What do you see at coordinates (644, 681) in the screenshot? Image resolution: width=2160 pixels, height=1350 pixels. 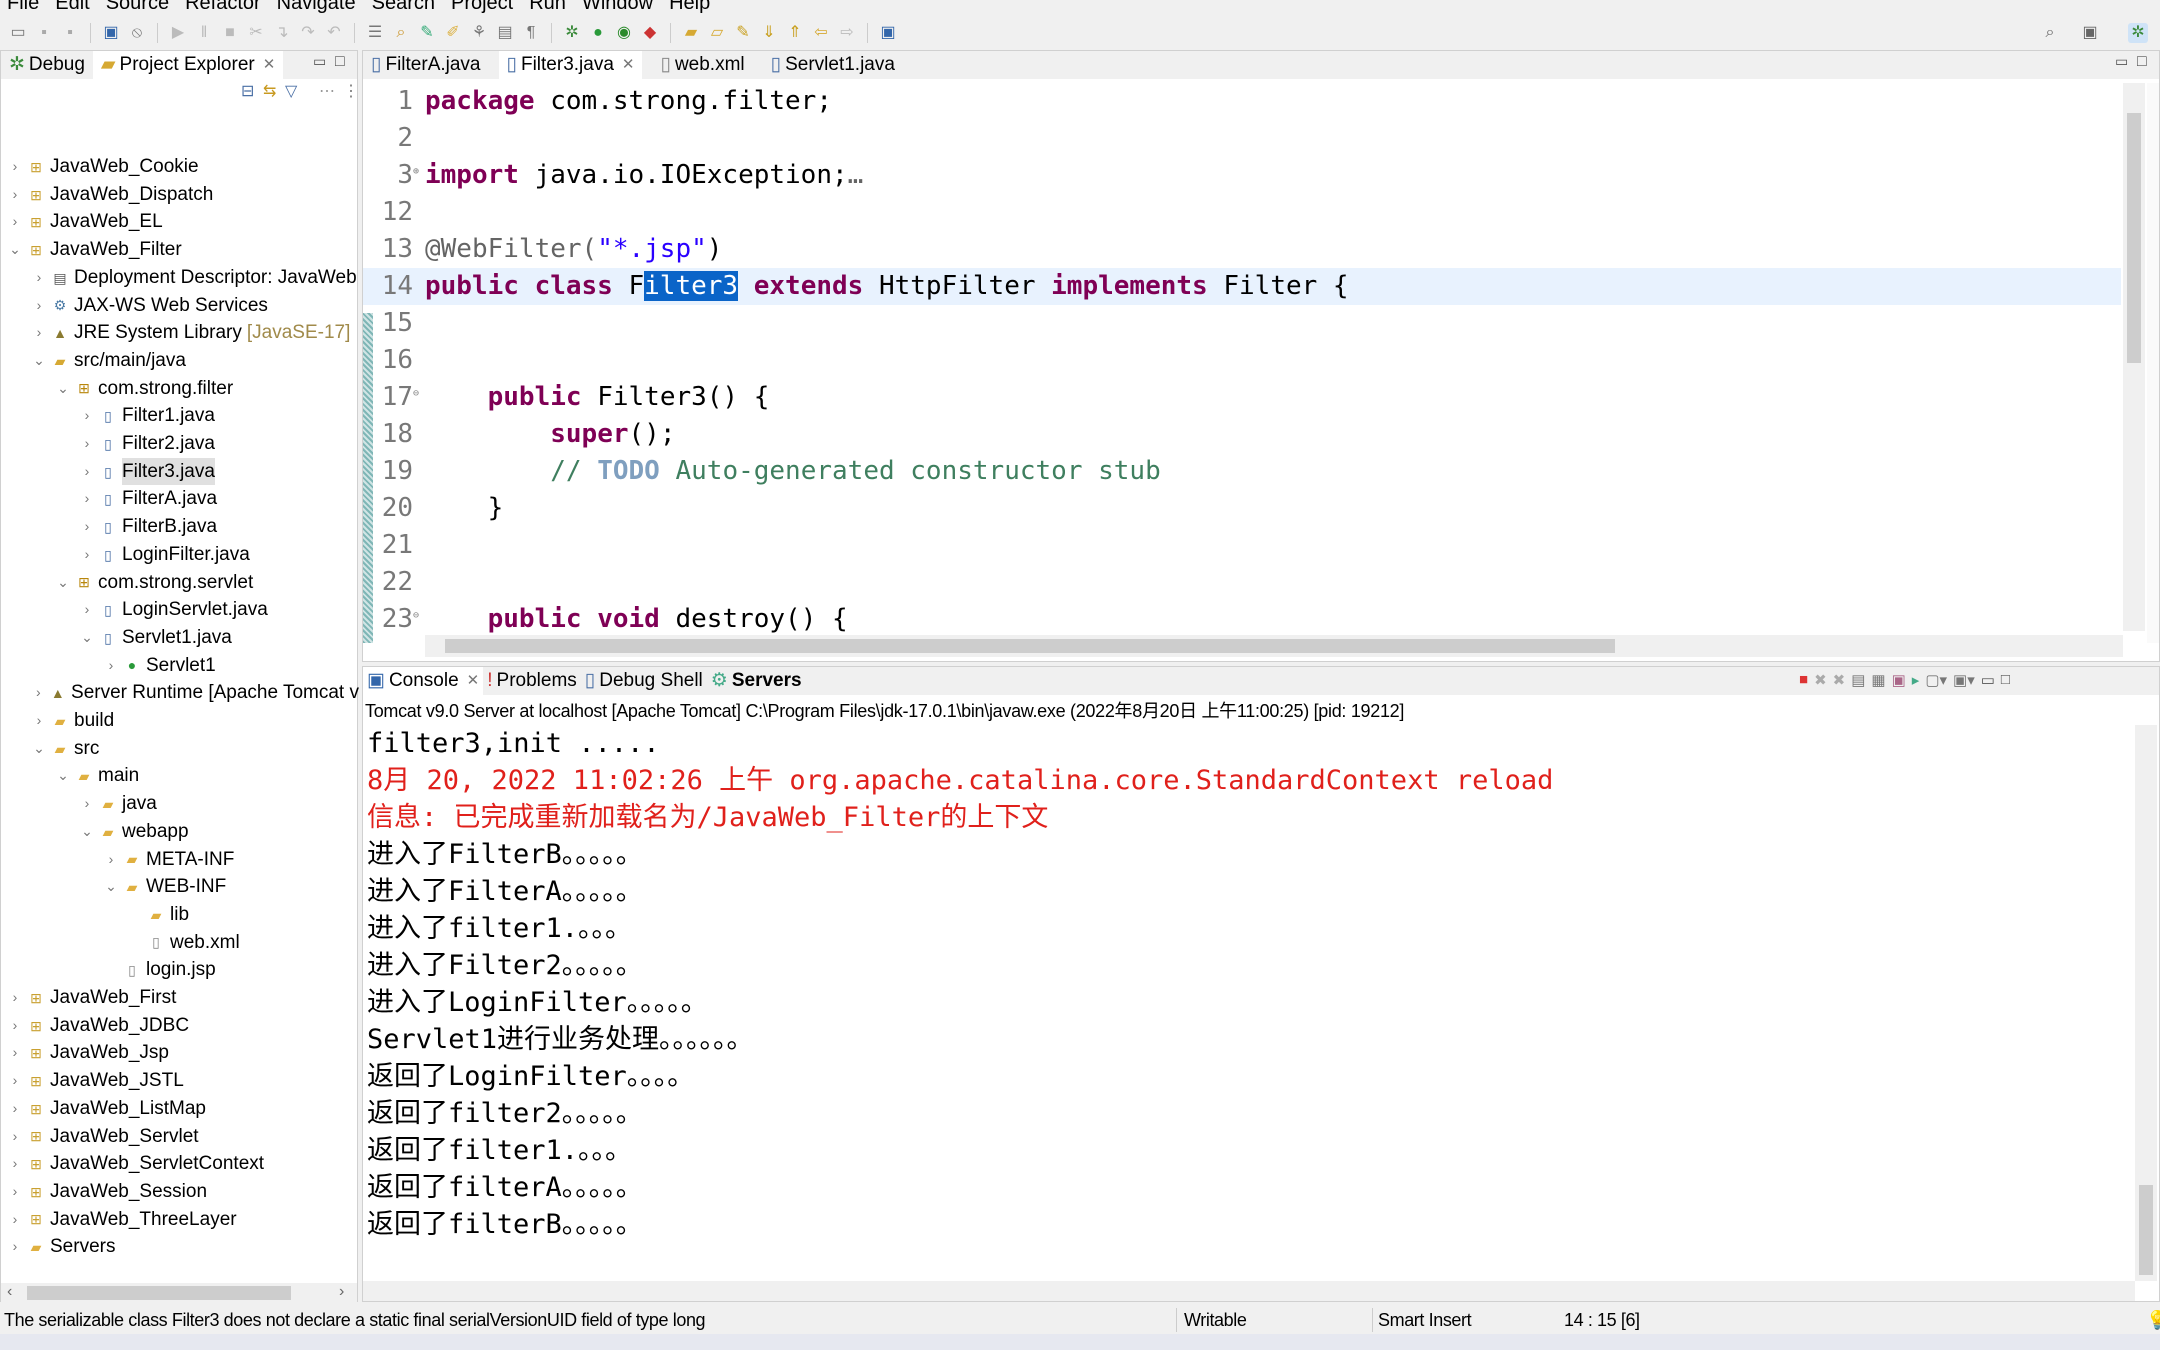 I see `tab-debug-shell: ▯ Debug Shell` at bounding box center [644, 681].